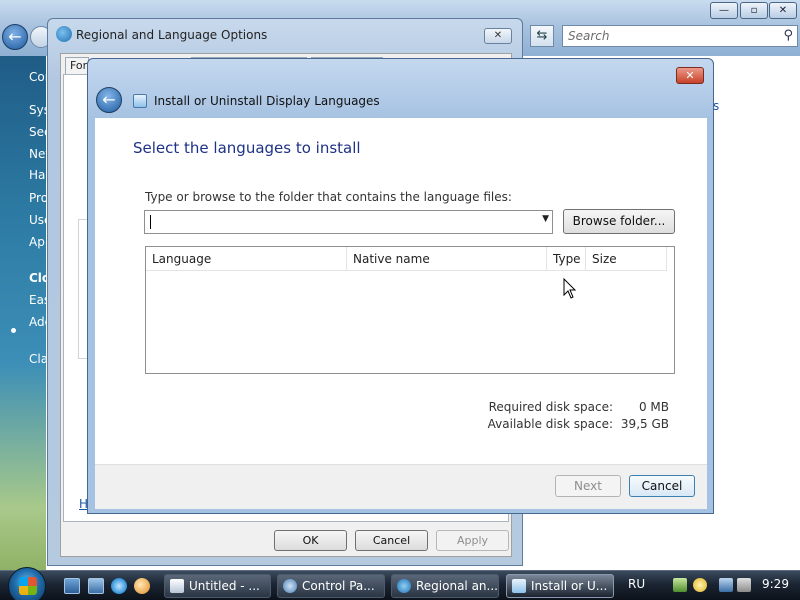  What do you see at coordinates (37, 359) in the screenshot?
I see `sidebar-item-classic-view: Classic View` at bounding box center [37, 359].